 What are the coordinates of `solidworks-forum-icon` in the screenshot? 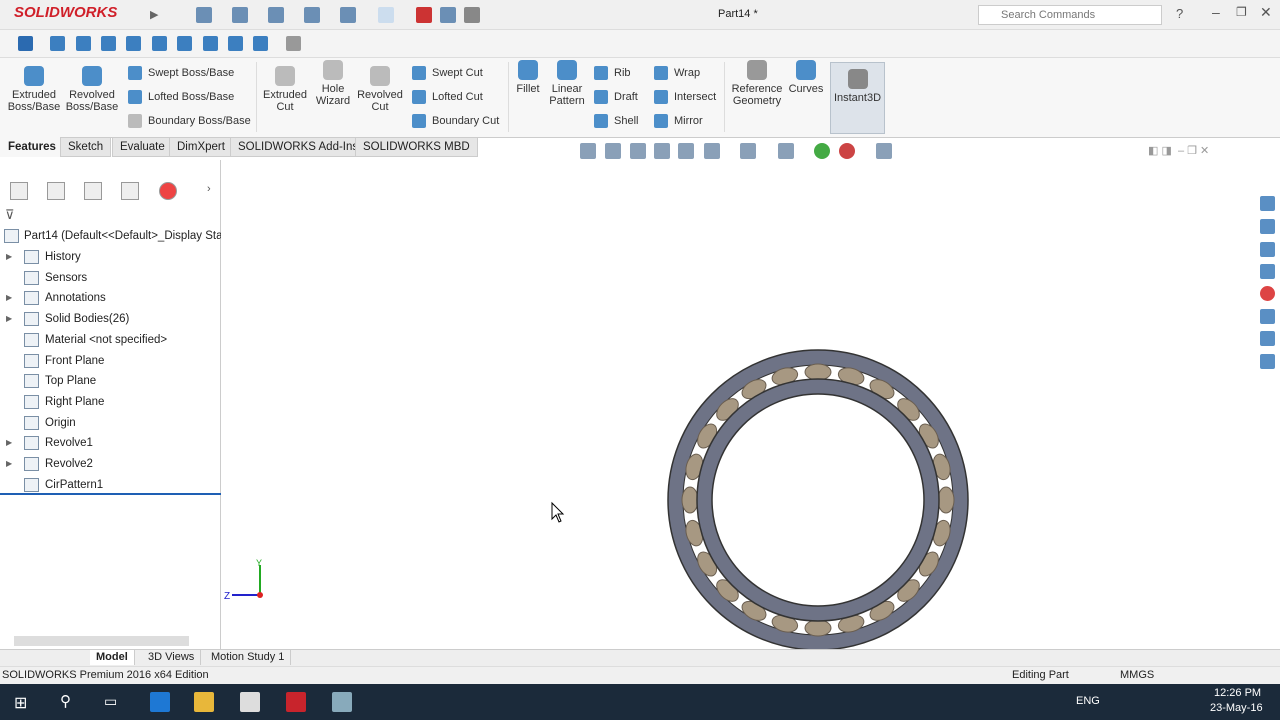 It's located at (1267, 338).